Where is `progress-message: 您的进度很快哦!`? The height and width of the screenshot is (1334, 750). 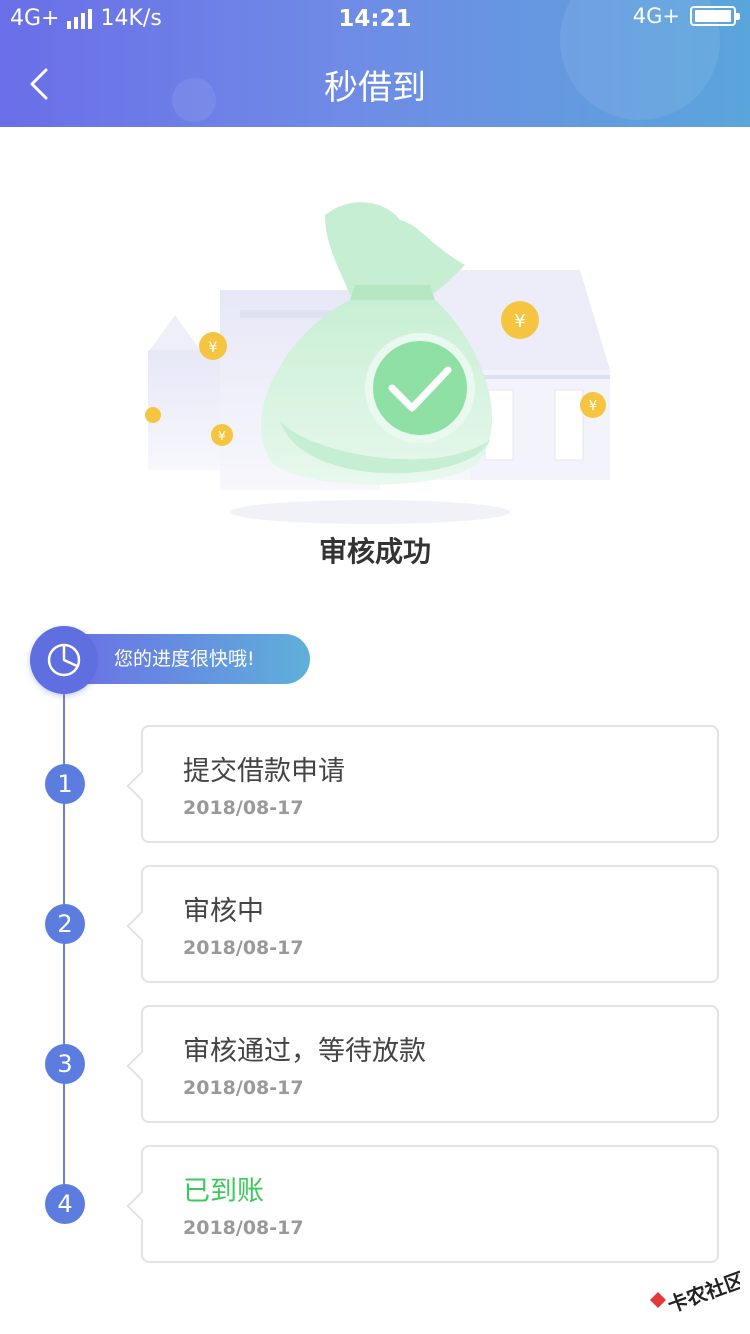 progress-message: 您的进度很快哦! is located at coordinates (184, 659).